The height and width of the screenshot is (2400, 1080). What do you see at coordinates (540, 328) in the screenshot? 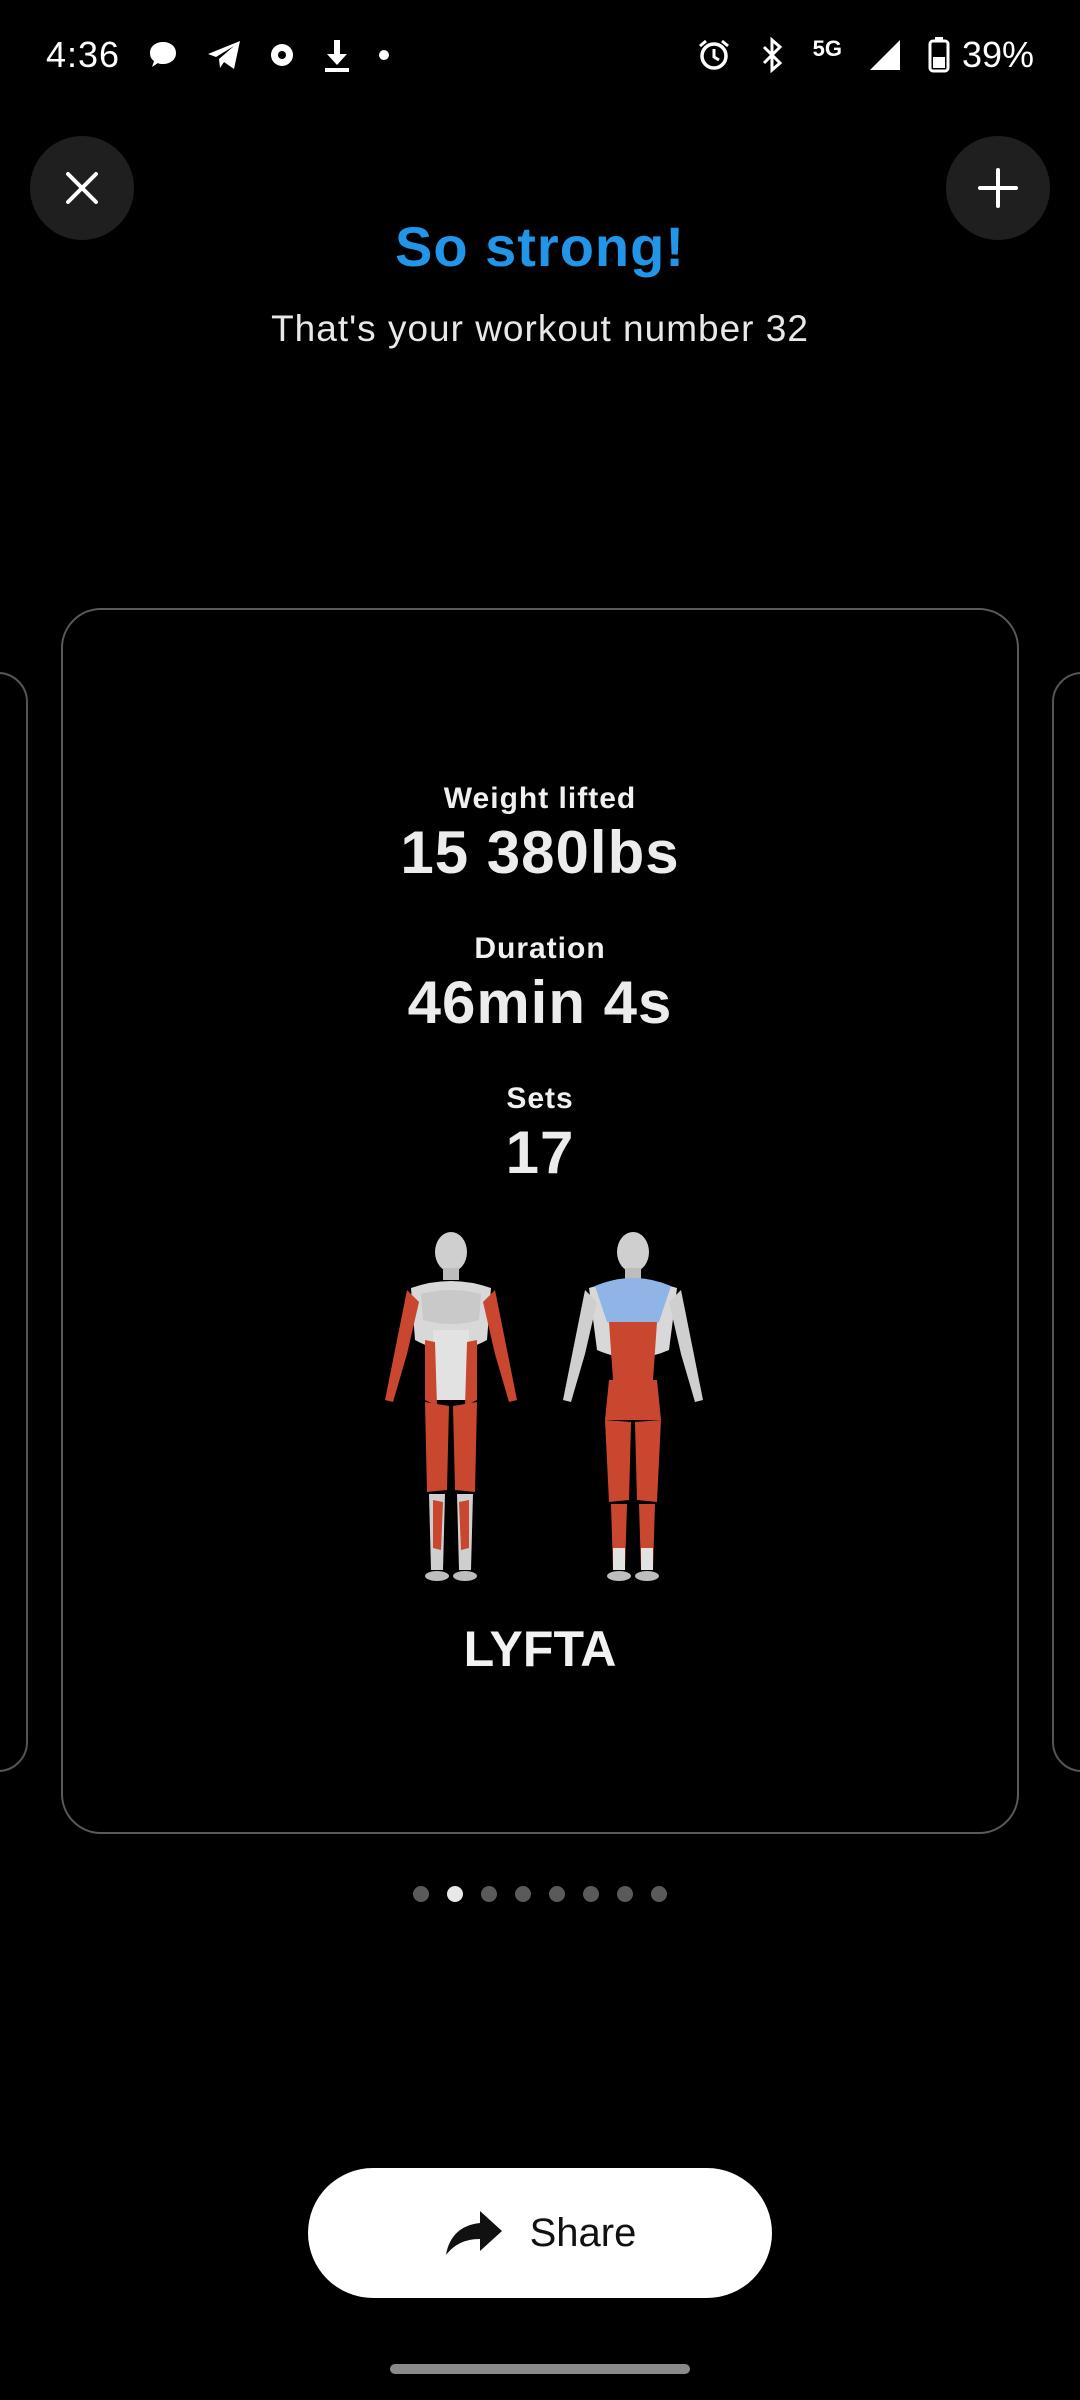
I see `workout-count-subtitle: That's your workout number 32` at bounding box center [540, 328].